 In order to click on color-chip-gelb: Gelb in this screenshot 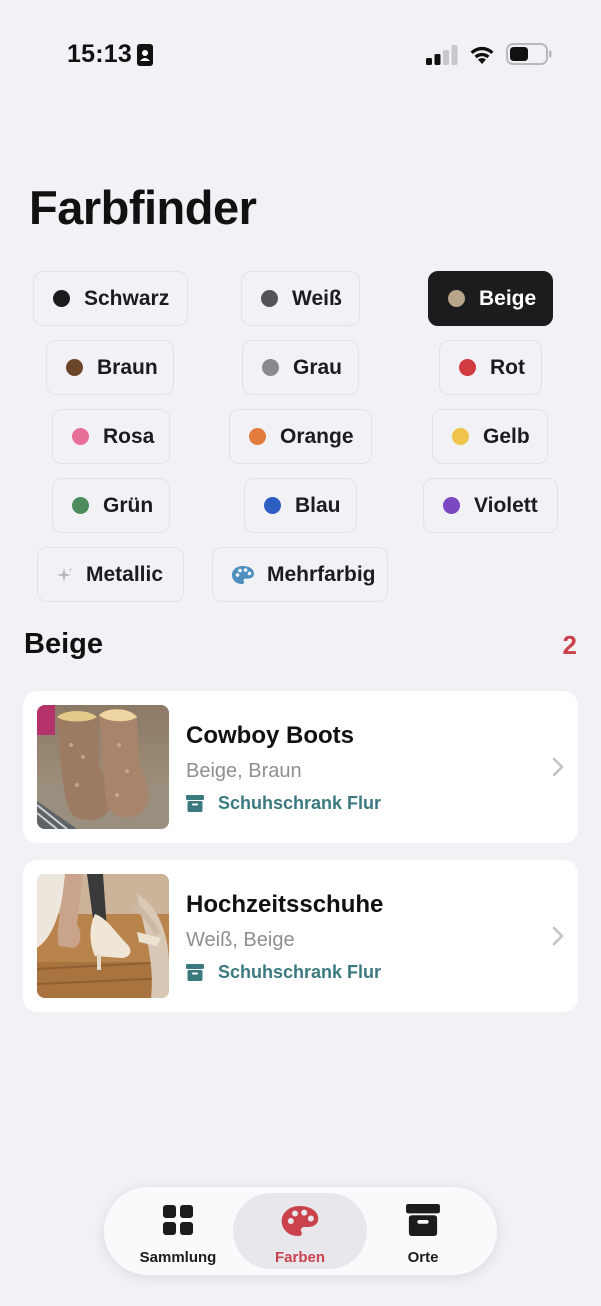, I will do `click(490, 436)`.